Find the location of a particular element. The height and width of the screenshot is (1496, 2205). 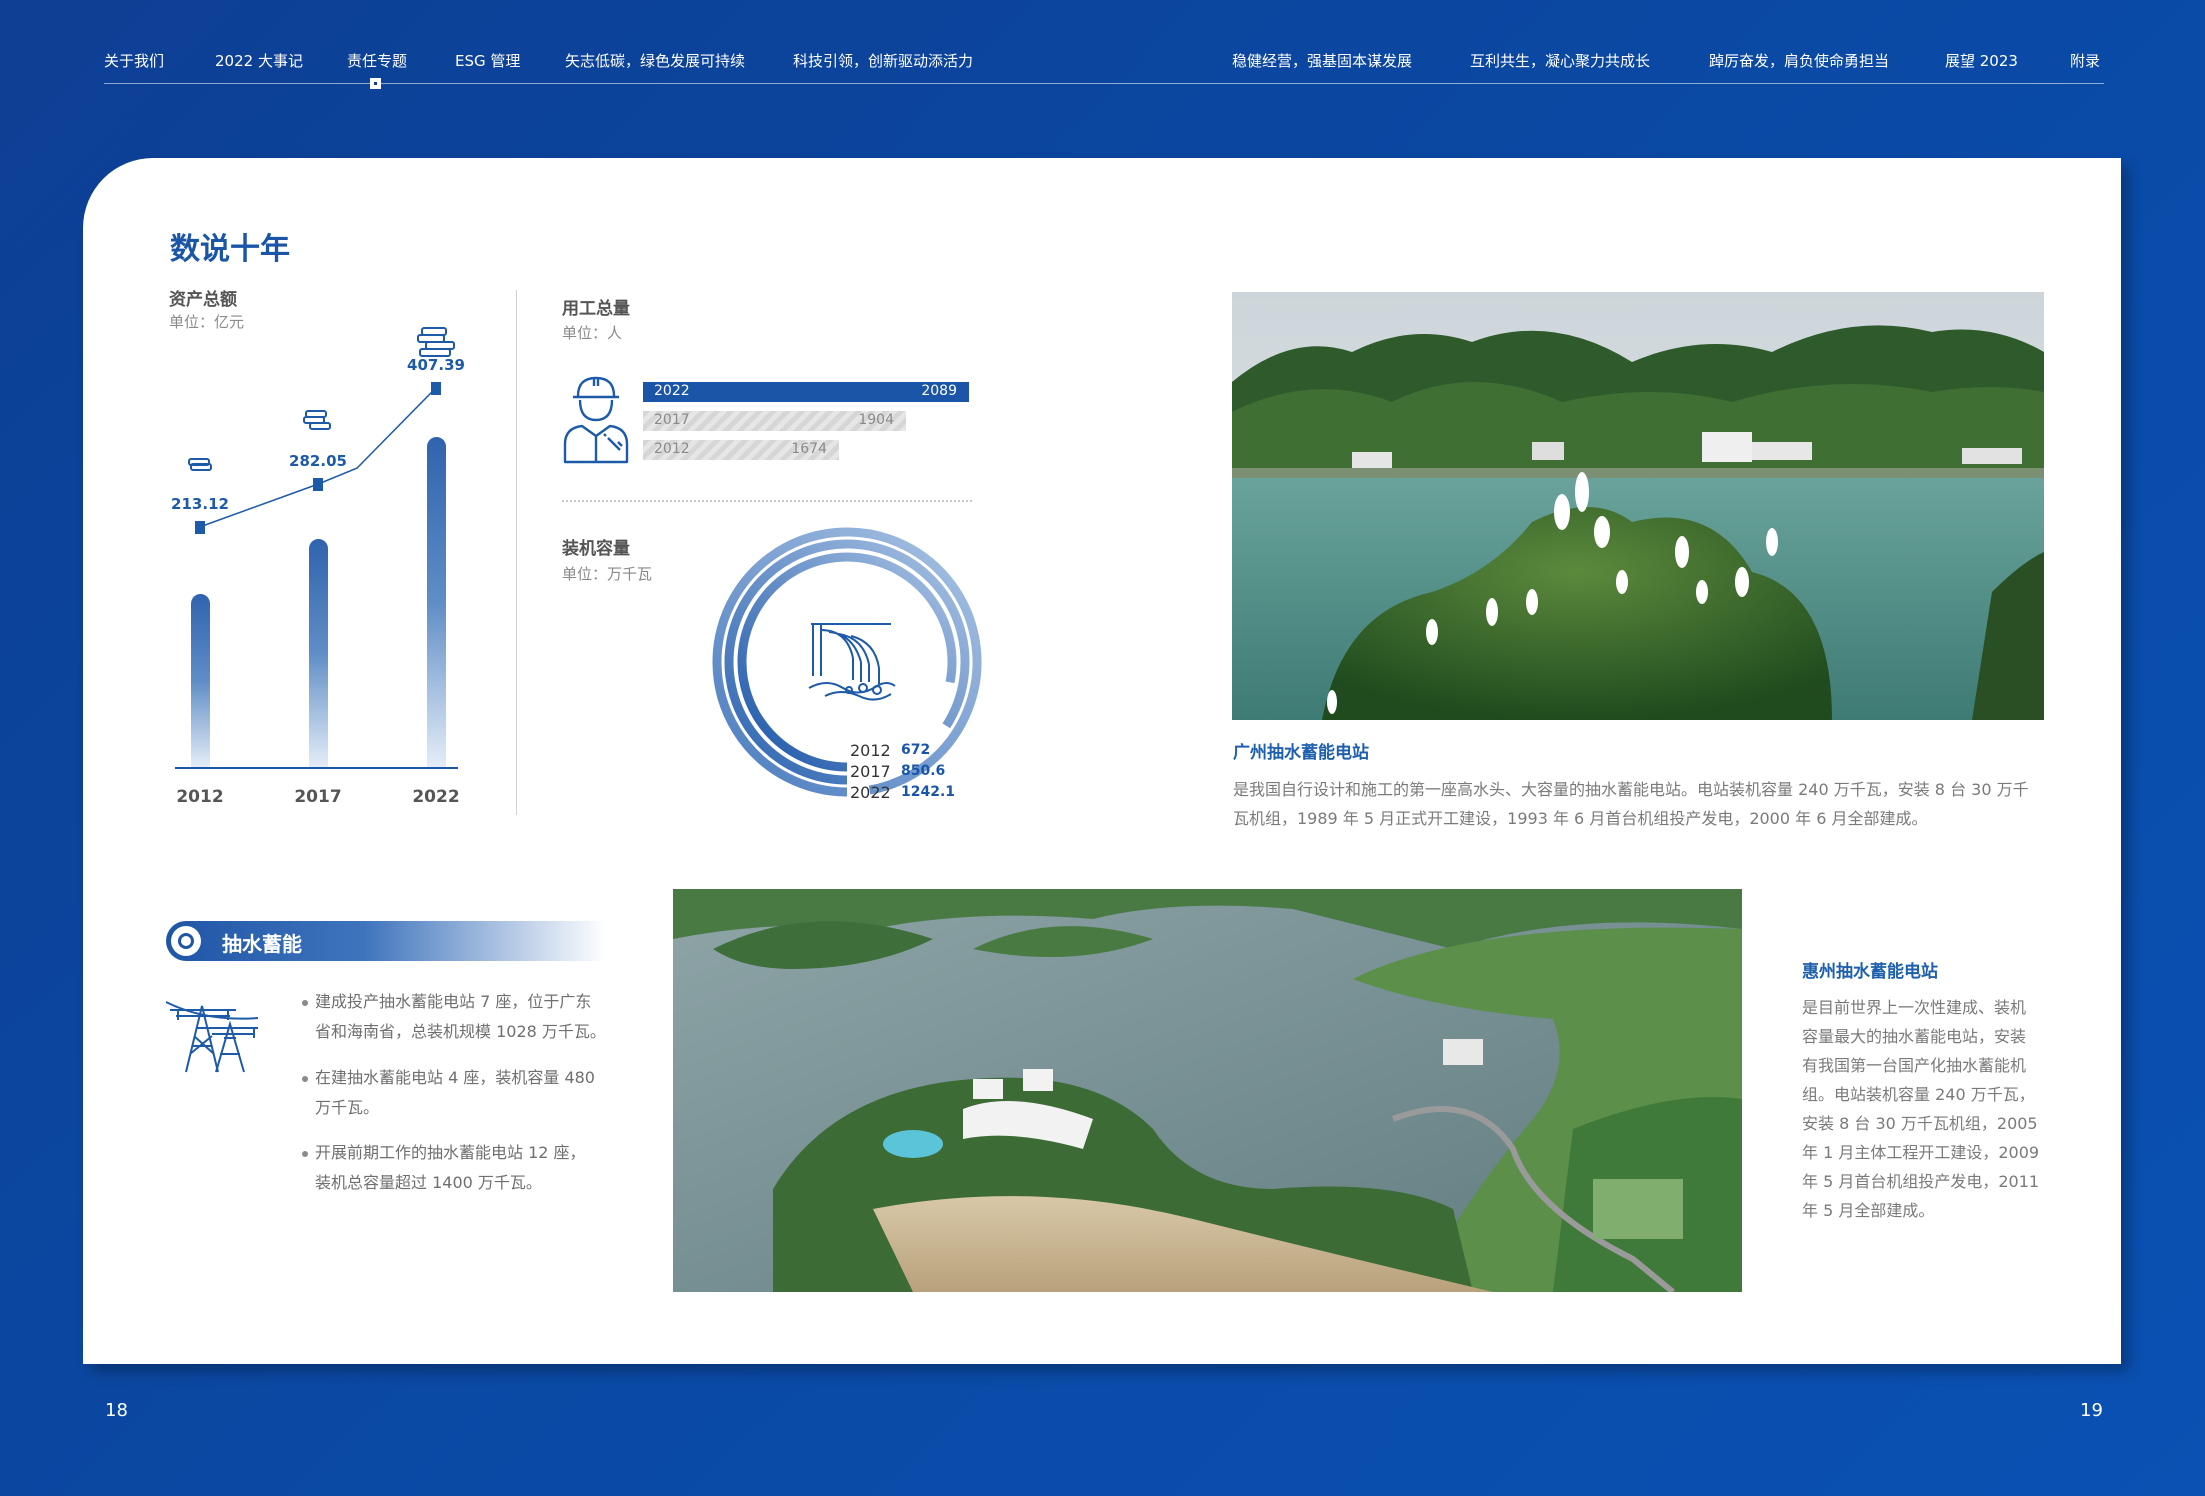

capacity-value-label: 1242.1 is located at coordinates (928, 792).